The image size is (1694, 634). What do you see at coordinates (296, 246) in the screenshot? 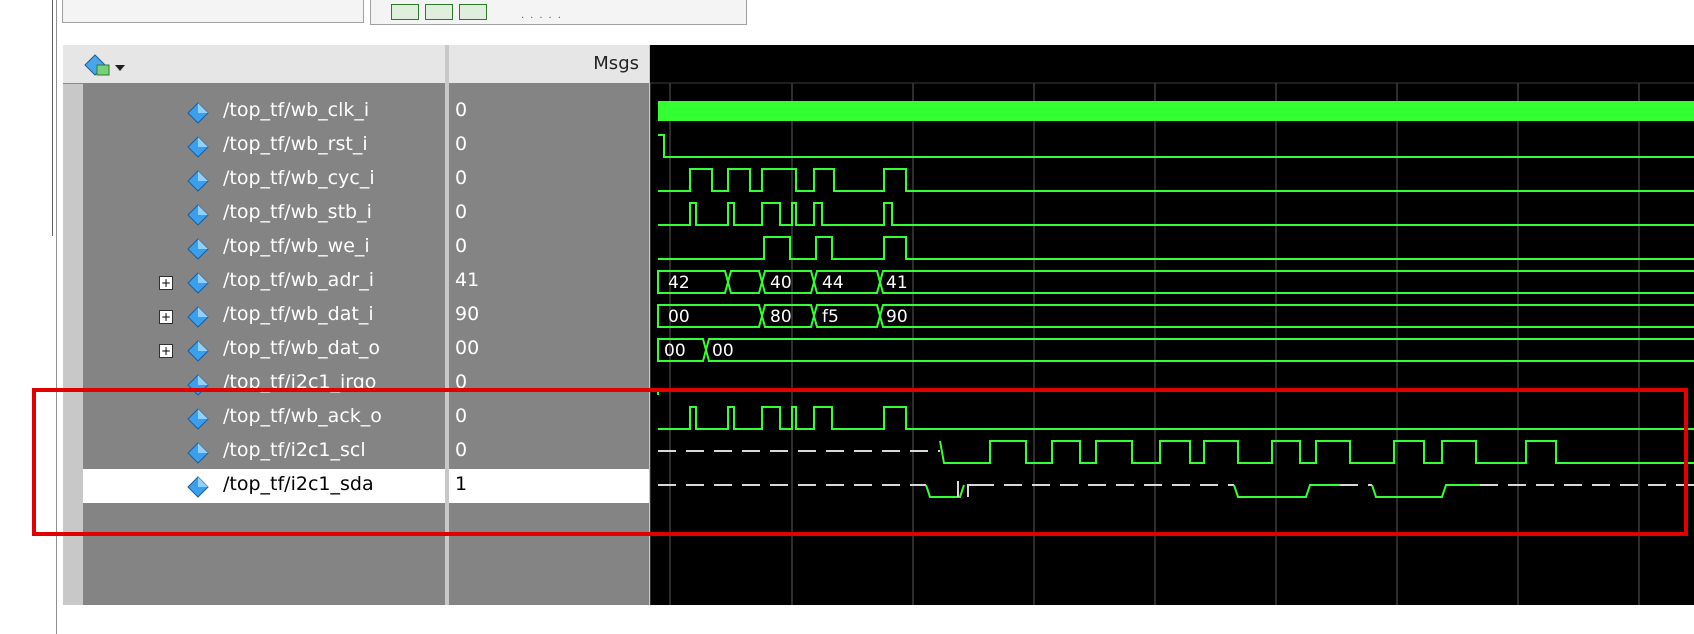
I see `signal-name: /top_tf/wb_we_i` at bounding box center [296, 246].